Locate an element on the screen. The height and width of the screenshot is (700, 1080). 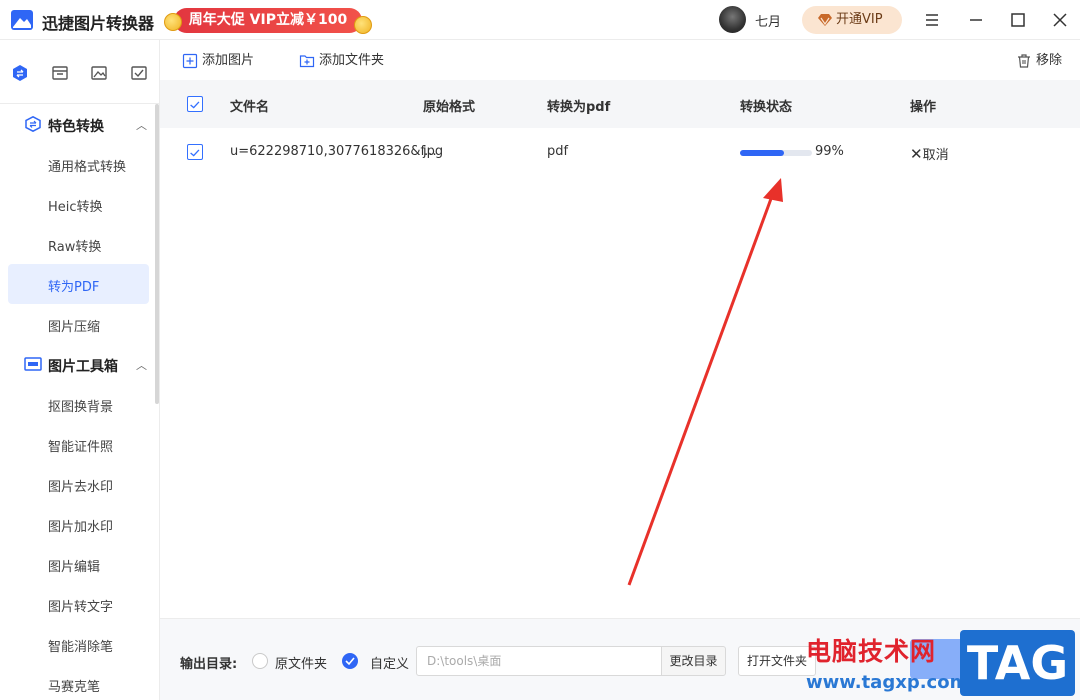
watermark-tag: TAG is located at coordinates (1017, 663).